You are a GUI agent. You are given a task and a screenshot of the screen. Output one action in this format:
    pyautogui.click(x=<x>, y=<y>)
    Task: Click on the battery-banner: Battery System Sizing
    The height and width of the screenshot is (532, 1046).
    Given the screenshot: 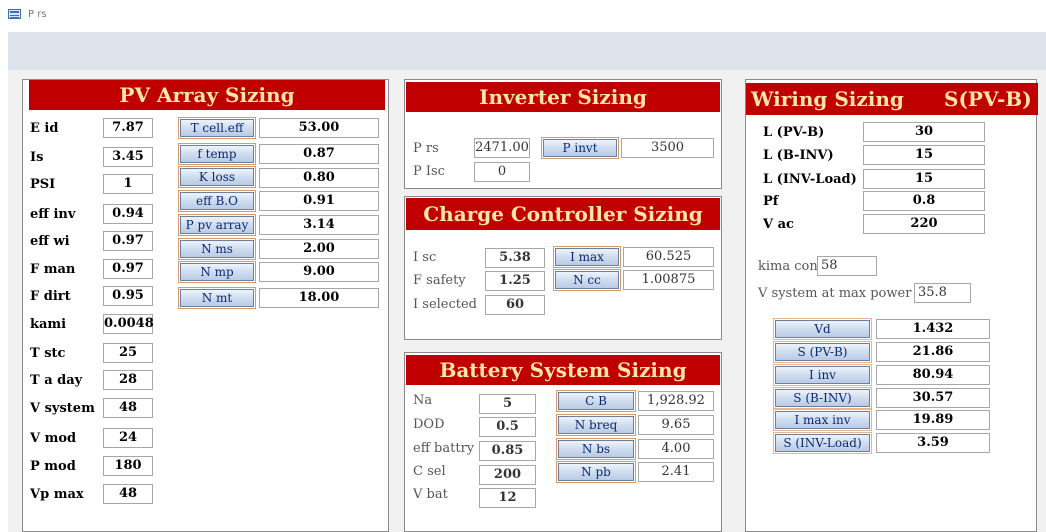 What is the action you would take?
    pyautogui.click(x=563, y=370)
    